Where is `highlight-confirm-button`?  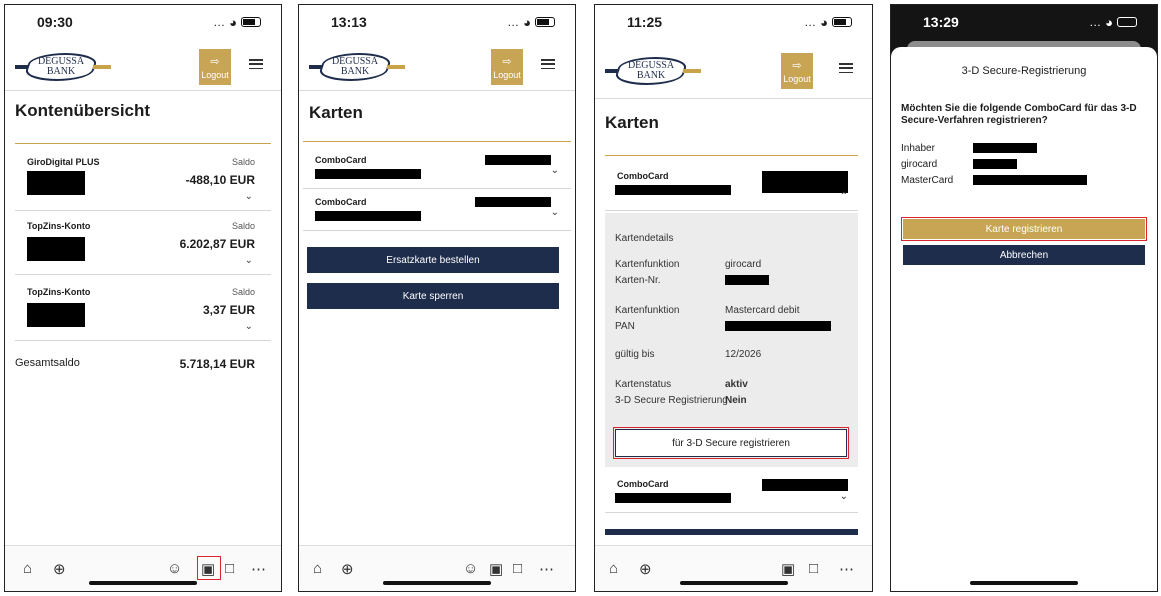
highlight-confirm-button is located at coordinates (1024, 229).